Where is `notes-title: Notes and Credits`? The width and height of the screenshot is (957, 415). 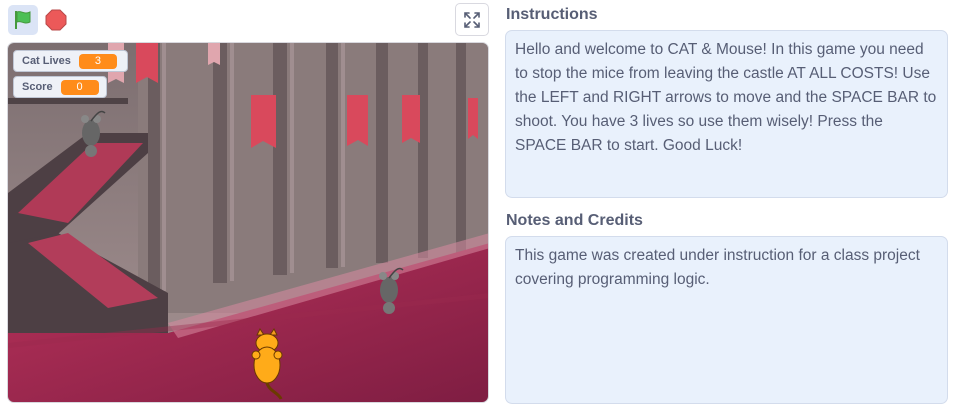
notes-title: Notes and Credits is located at coordinates (574, 220).